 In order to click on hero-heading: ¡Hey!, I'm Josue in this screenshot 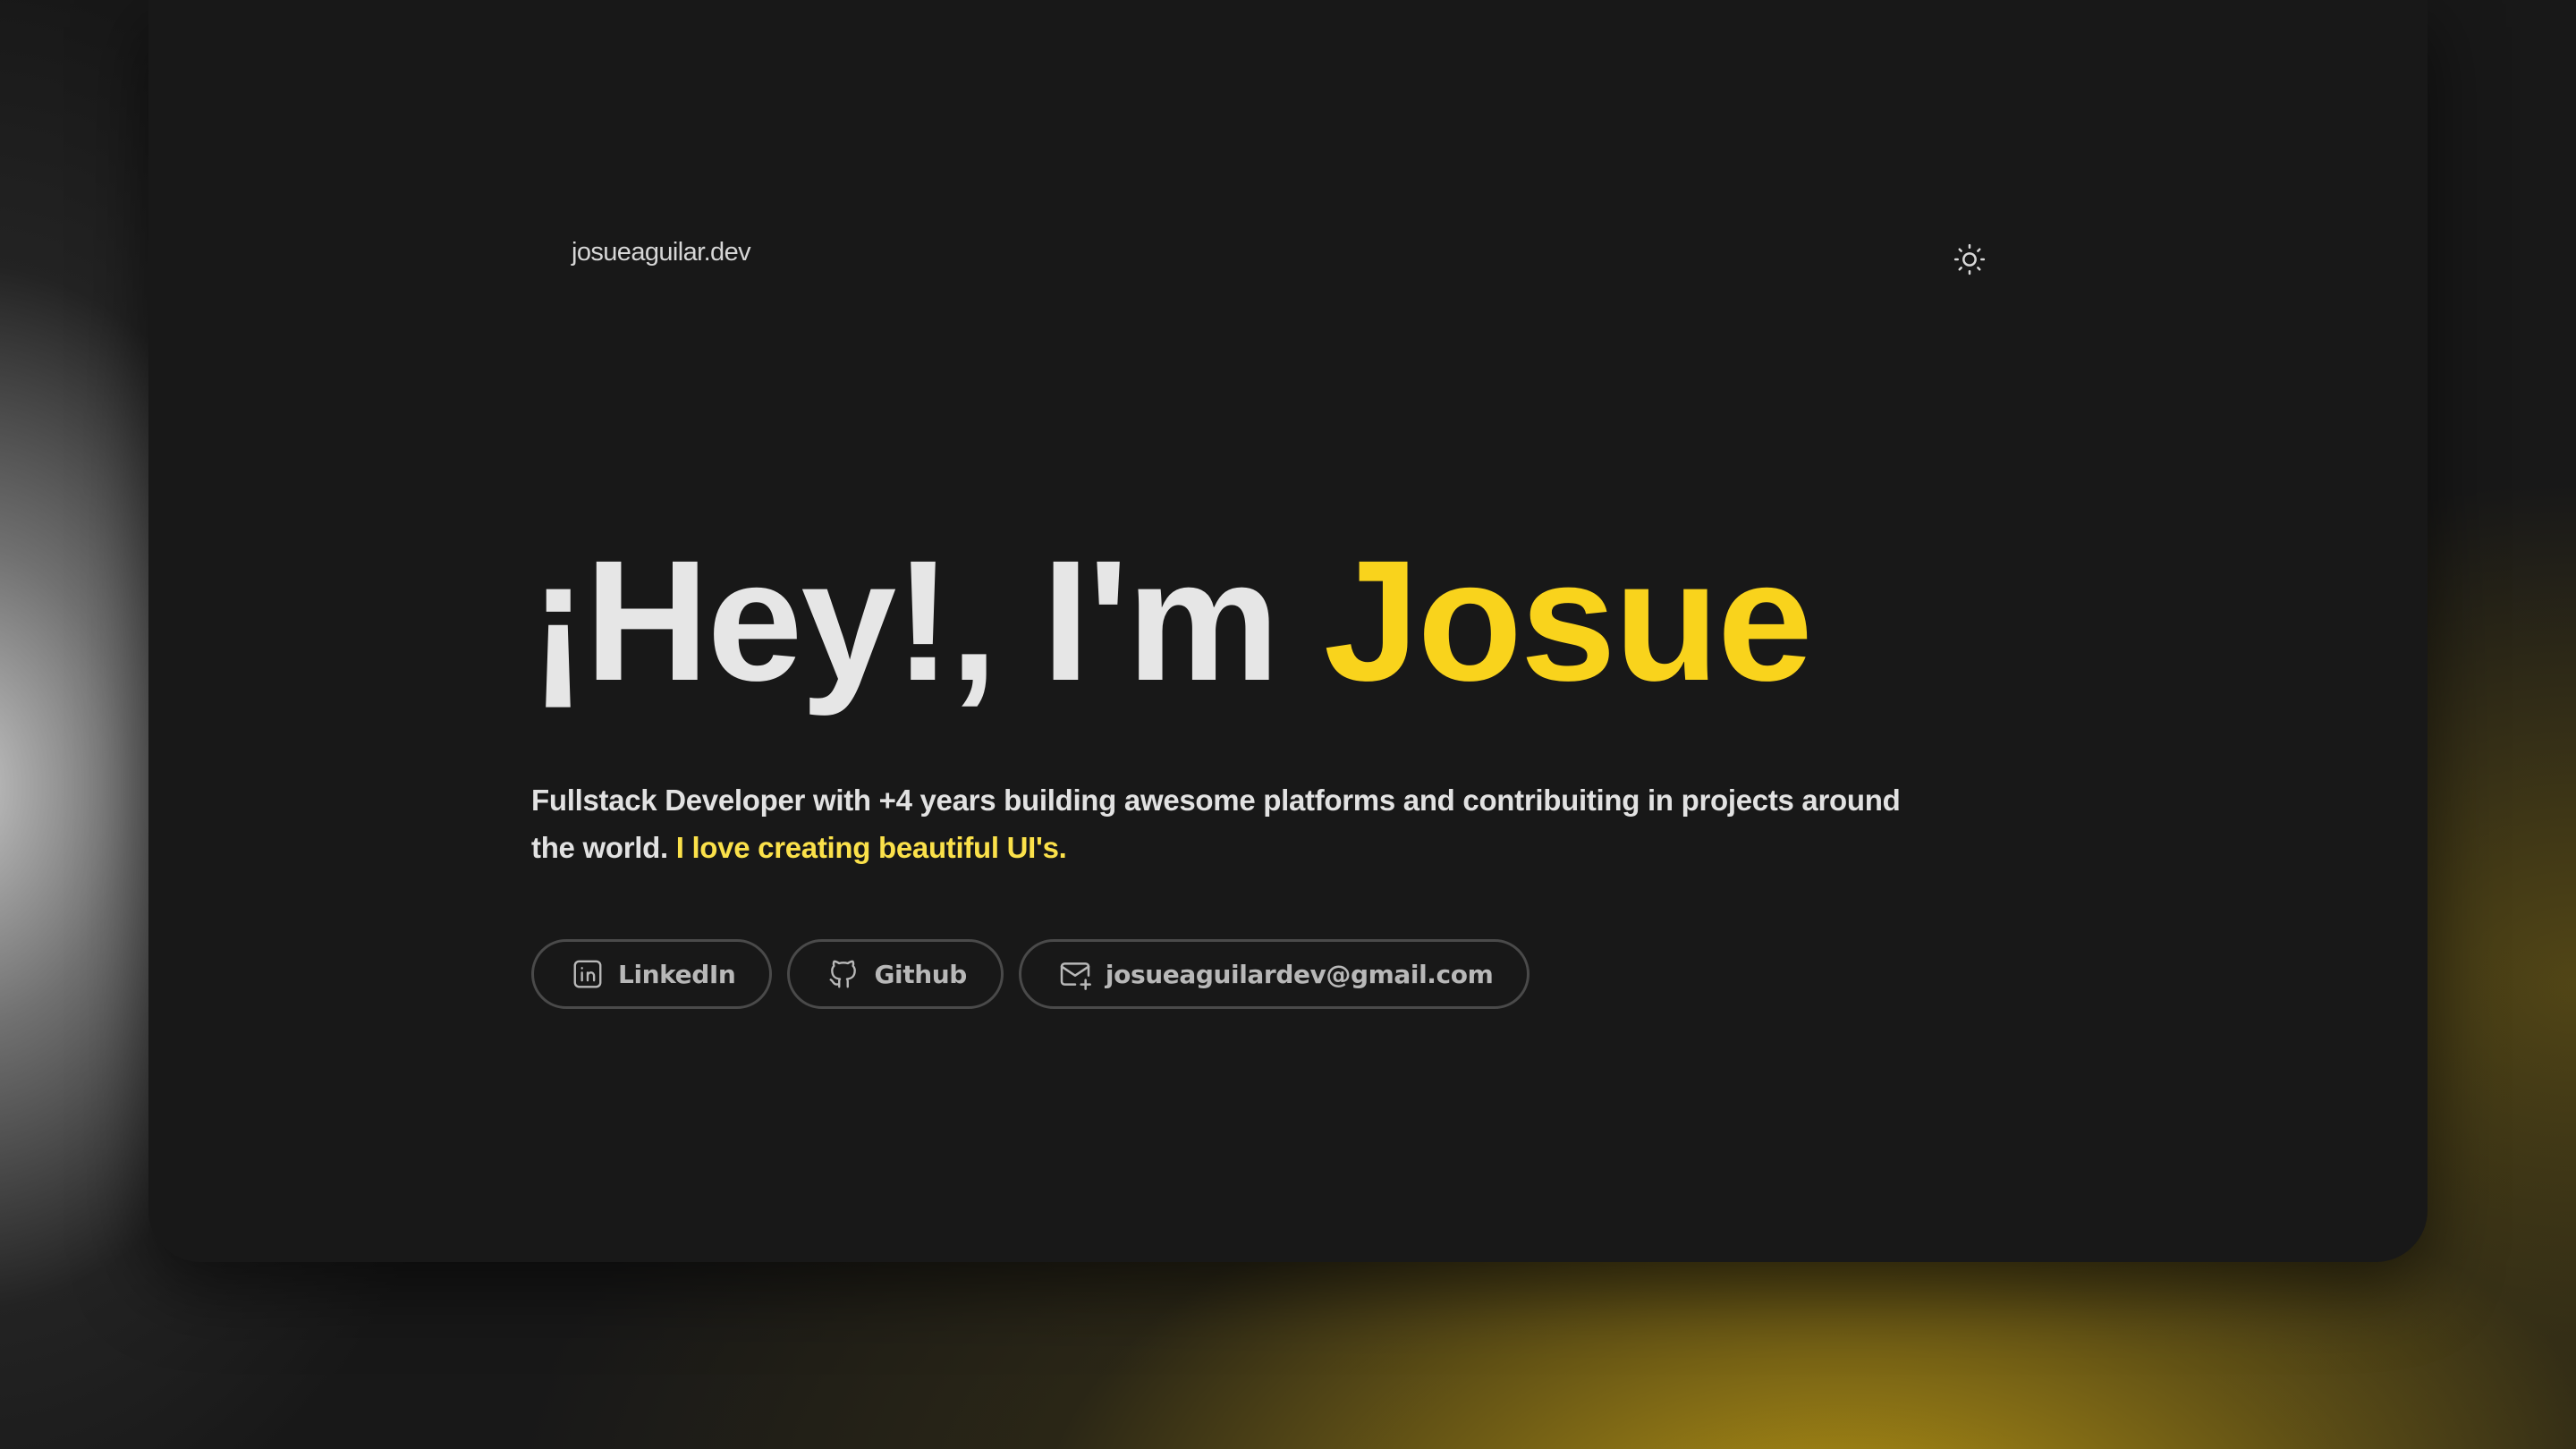, I will do `click(1171, 621)`.